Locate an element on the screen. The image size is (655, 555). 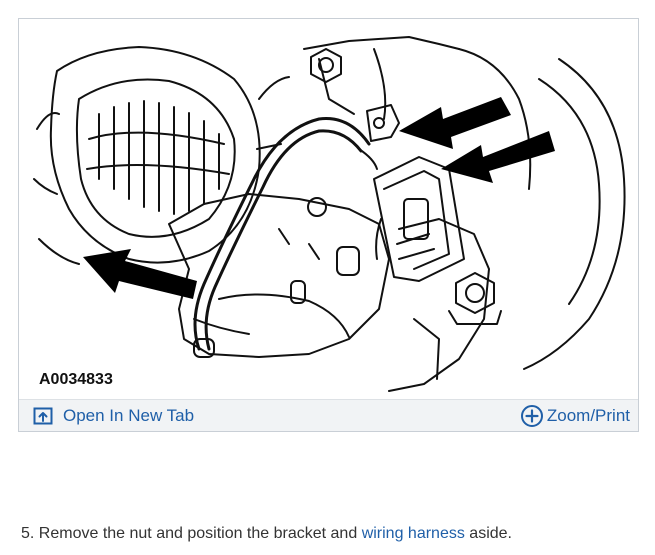
open-in-new-tab-button: Open In New Tab is located at coordinates (113, 415).